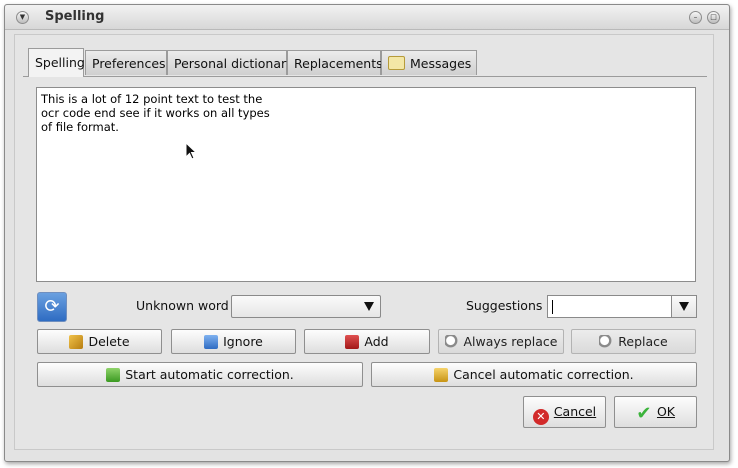  Describe the element at coordinates (75, 16) in the screenshot. I see `window-title: Spelling` at that location.